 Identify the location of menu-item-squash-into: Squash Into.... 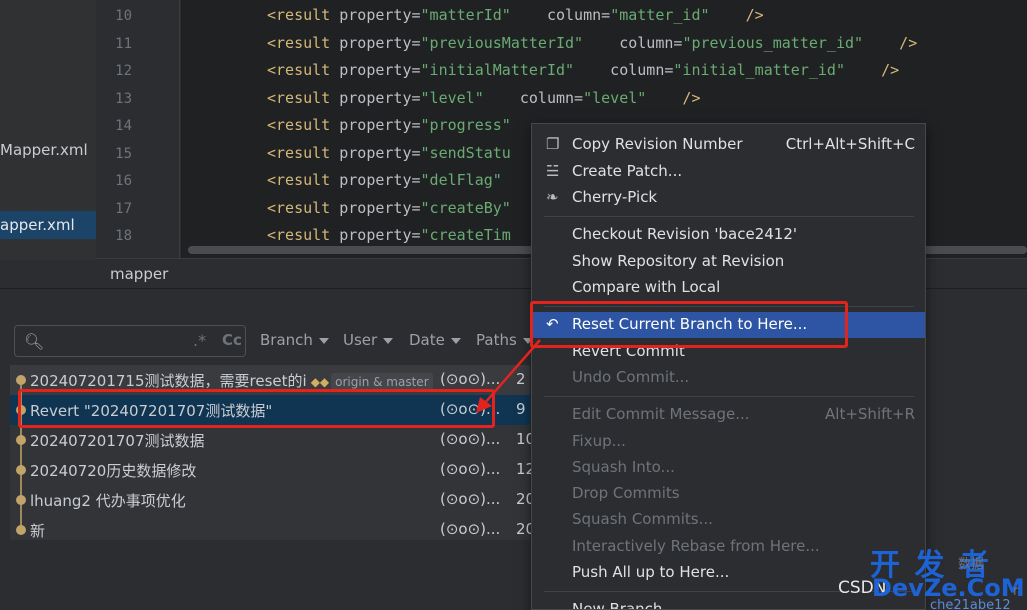
(728, 468).